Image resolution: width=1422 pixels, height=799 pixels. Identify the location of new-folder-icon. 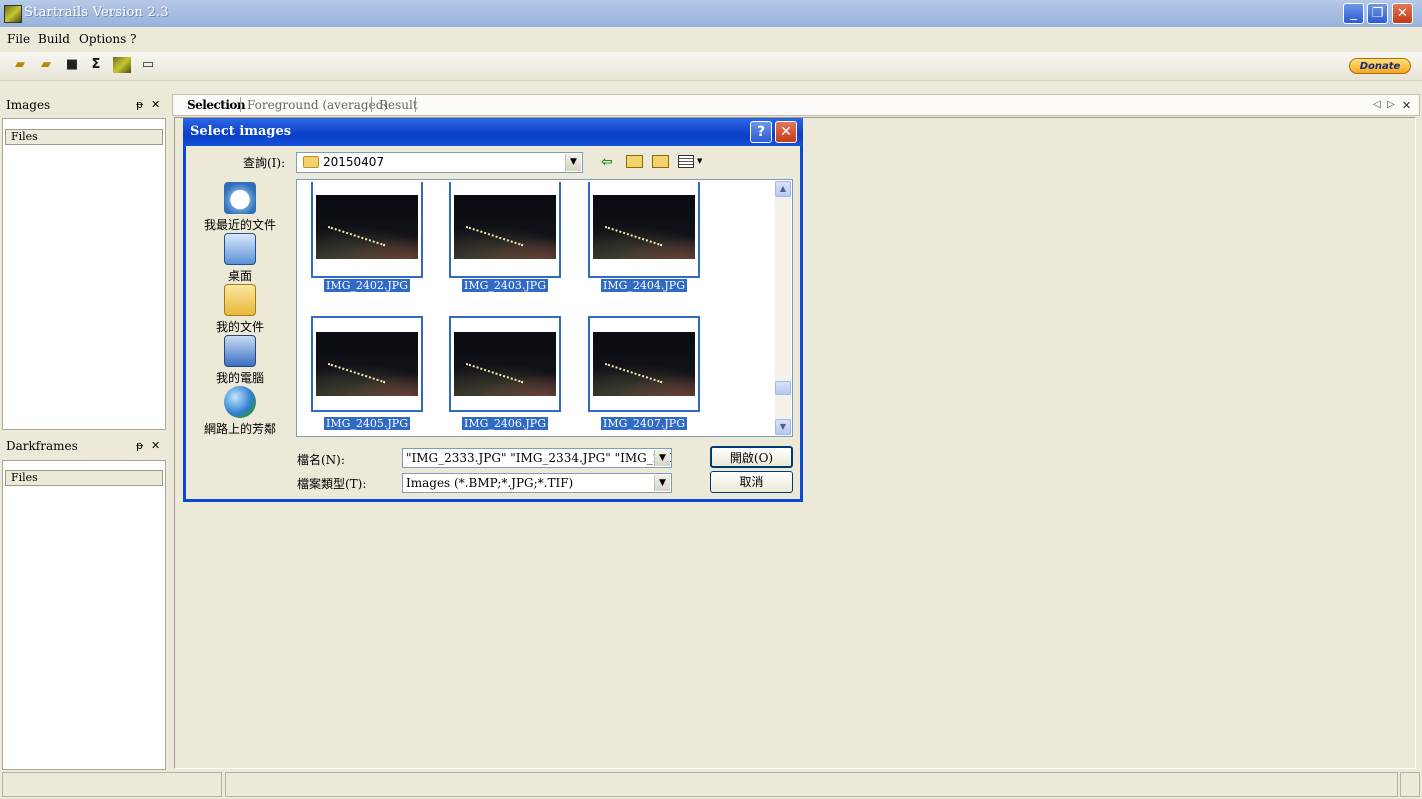
(660, 161).